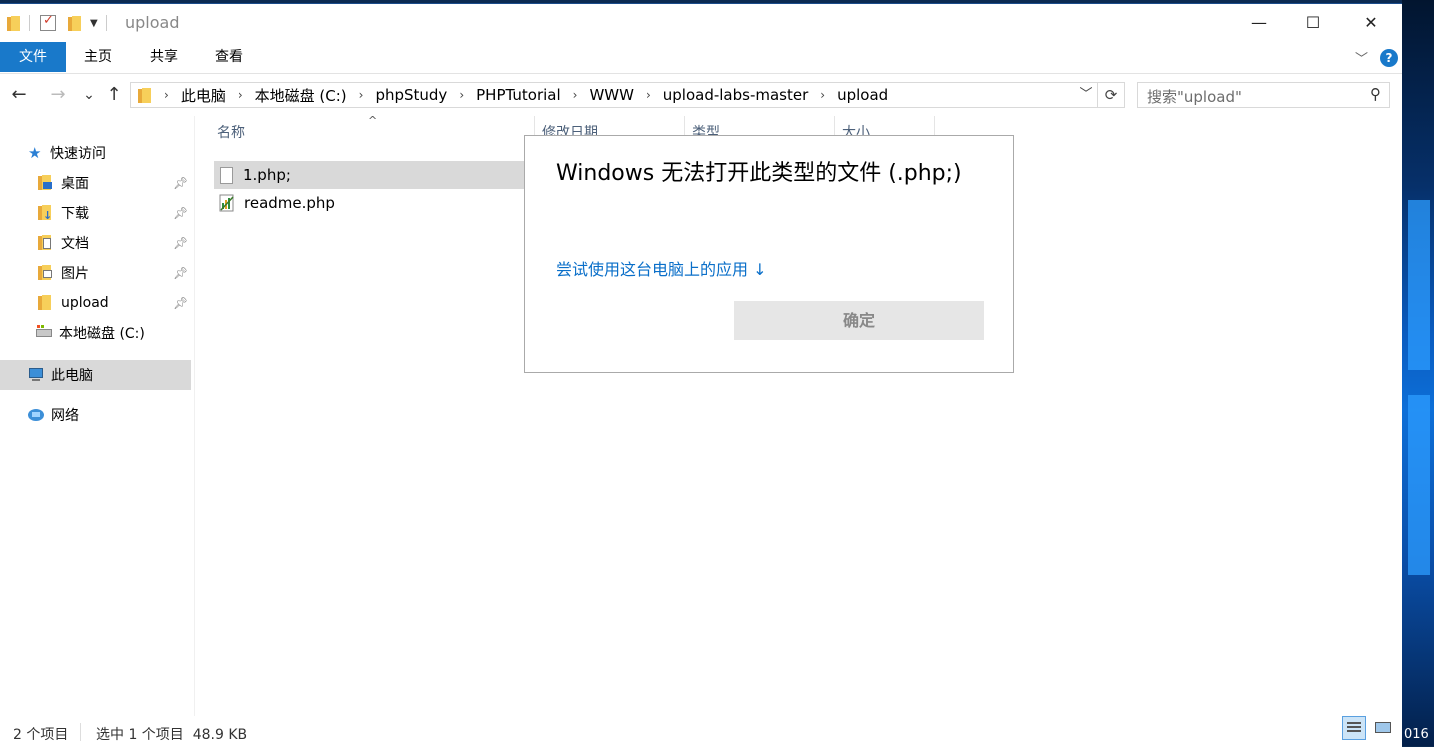 This screenshot has height=747, width=1434. What do you see at coordinates (114, 95) in the screenshot?
I see `up-button: ↑` at bounding box center [114, 95].